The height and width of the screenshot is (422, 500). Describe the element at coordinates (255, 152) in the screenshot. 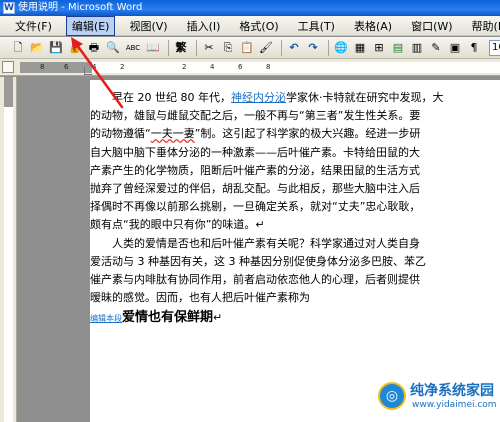

I see `text-line: 自大脑中脑下垂体分泌的一种激素——后叶催产素。卡特给田鼠的大` at that location.